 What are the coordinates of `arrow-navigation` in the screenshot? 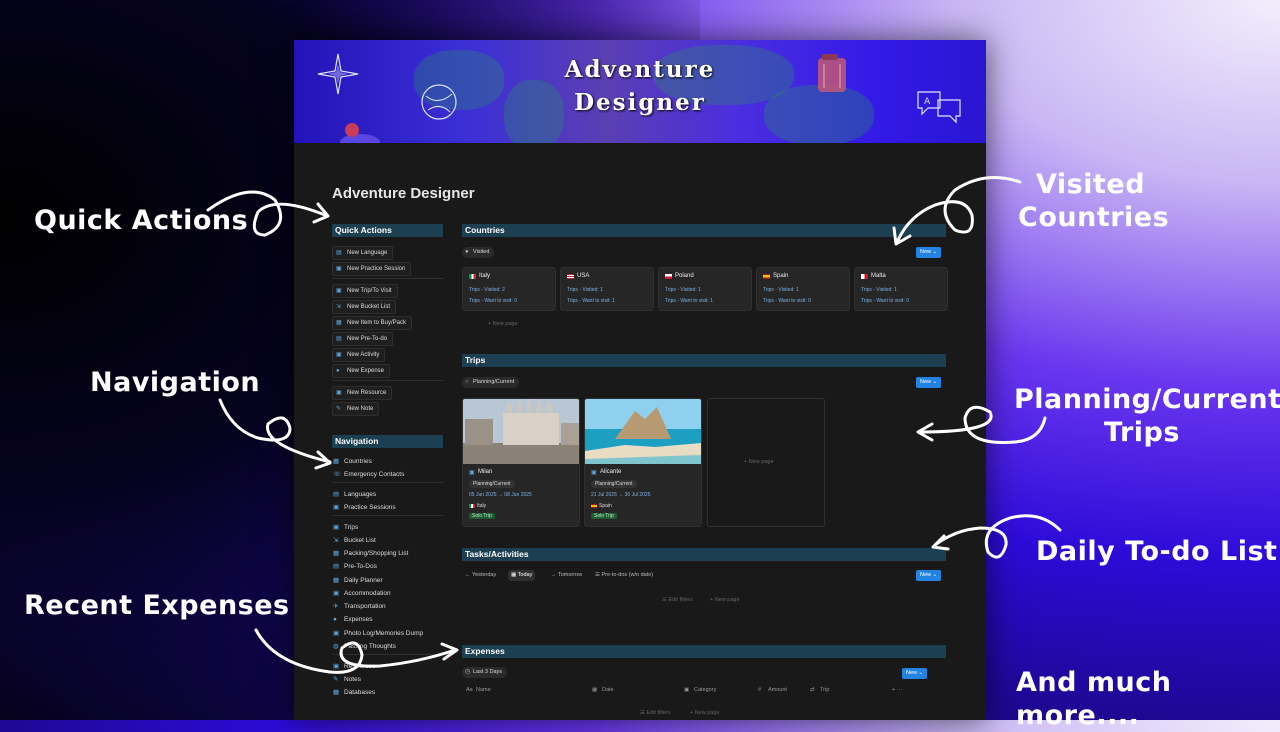 It's located at (275, 431).